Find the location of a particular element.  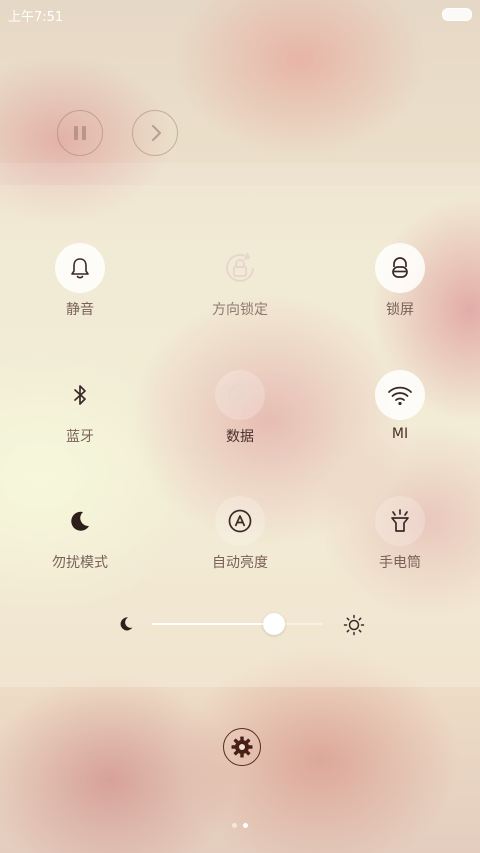

bell-icon is located at coordinates (80, 268).